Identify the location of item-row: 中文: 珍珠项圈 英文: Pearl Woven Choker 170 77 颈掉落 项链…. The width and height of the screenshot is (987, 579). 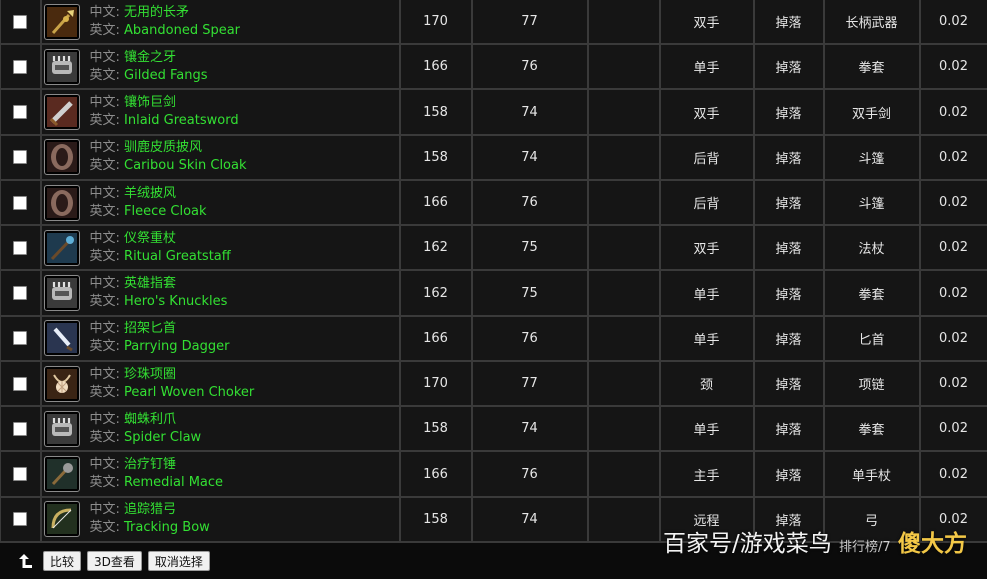
(493, 384).